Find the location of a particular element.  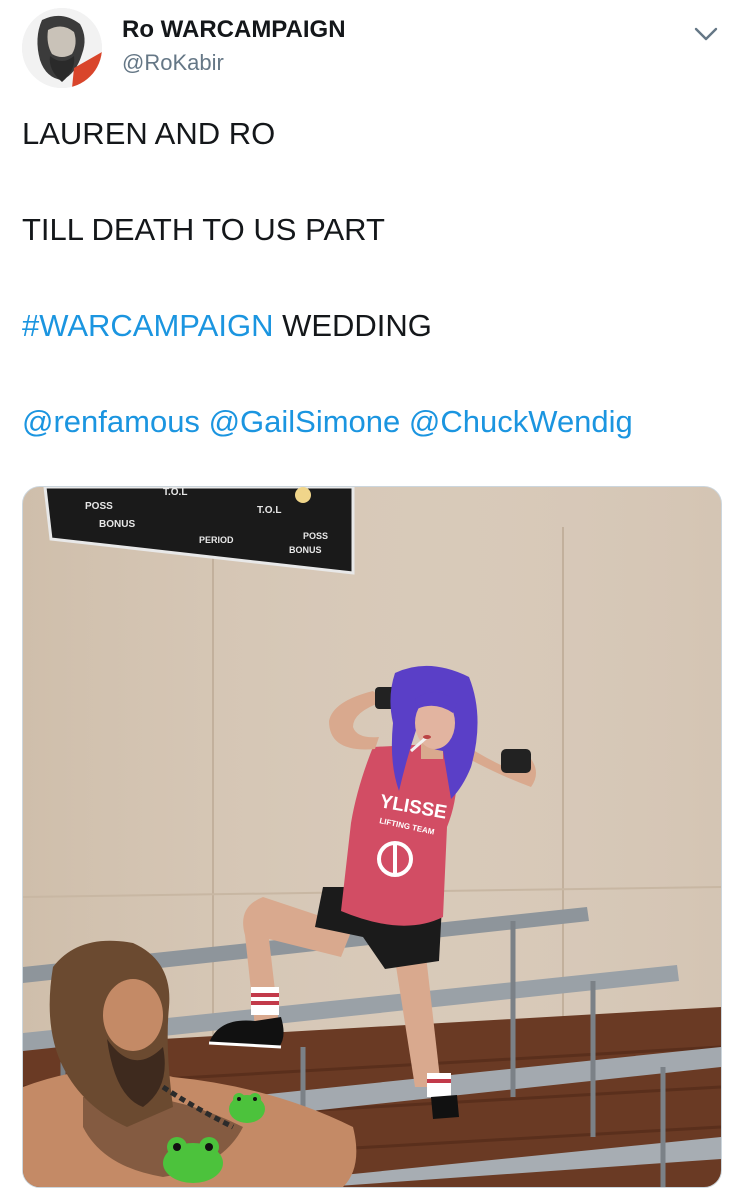

hashtag-trailing-text: WEDDING is located at coordinates (352, 325).